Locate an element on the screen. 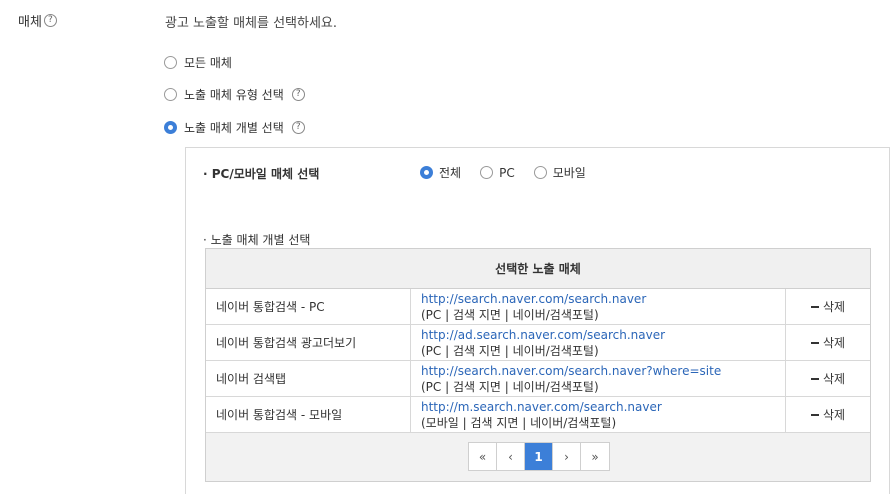 This screenshot has width=895, height=494. device-radio-group: 전체 PC 모바일 is located at coordinates (512, 172).